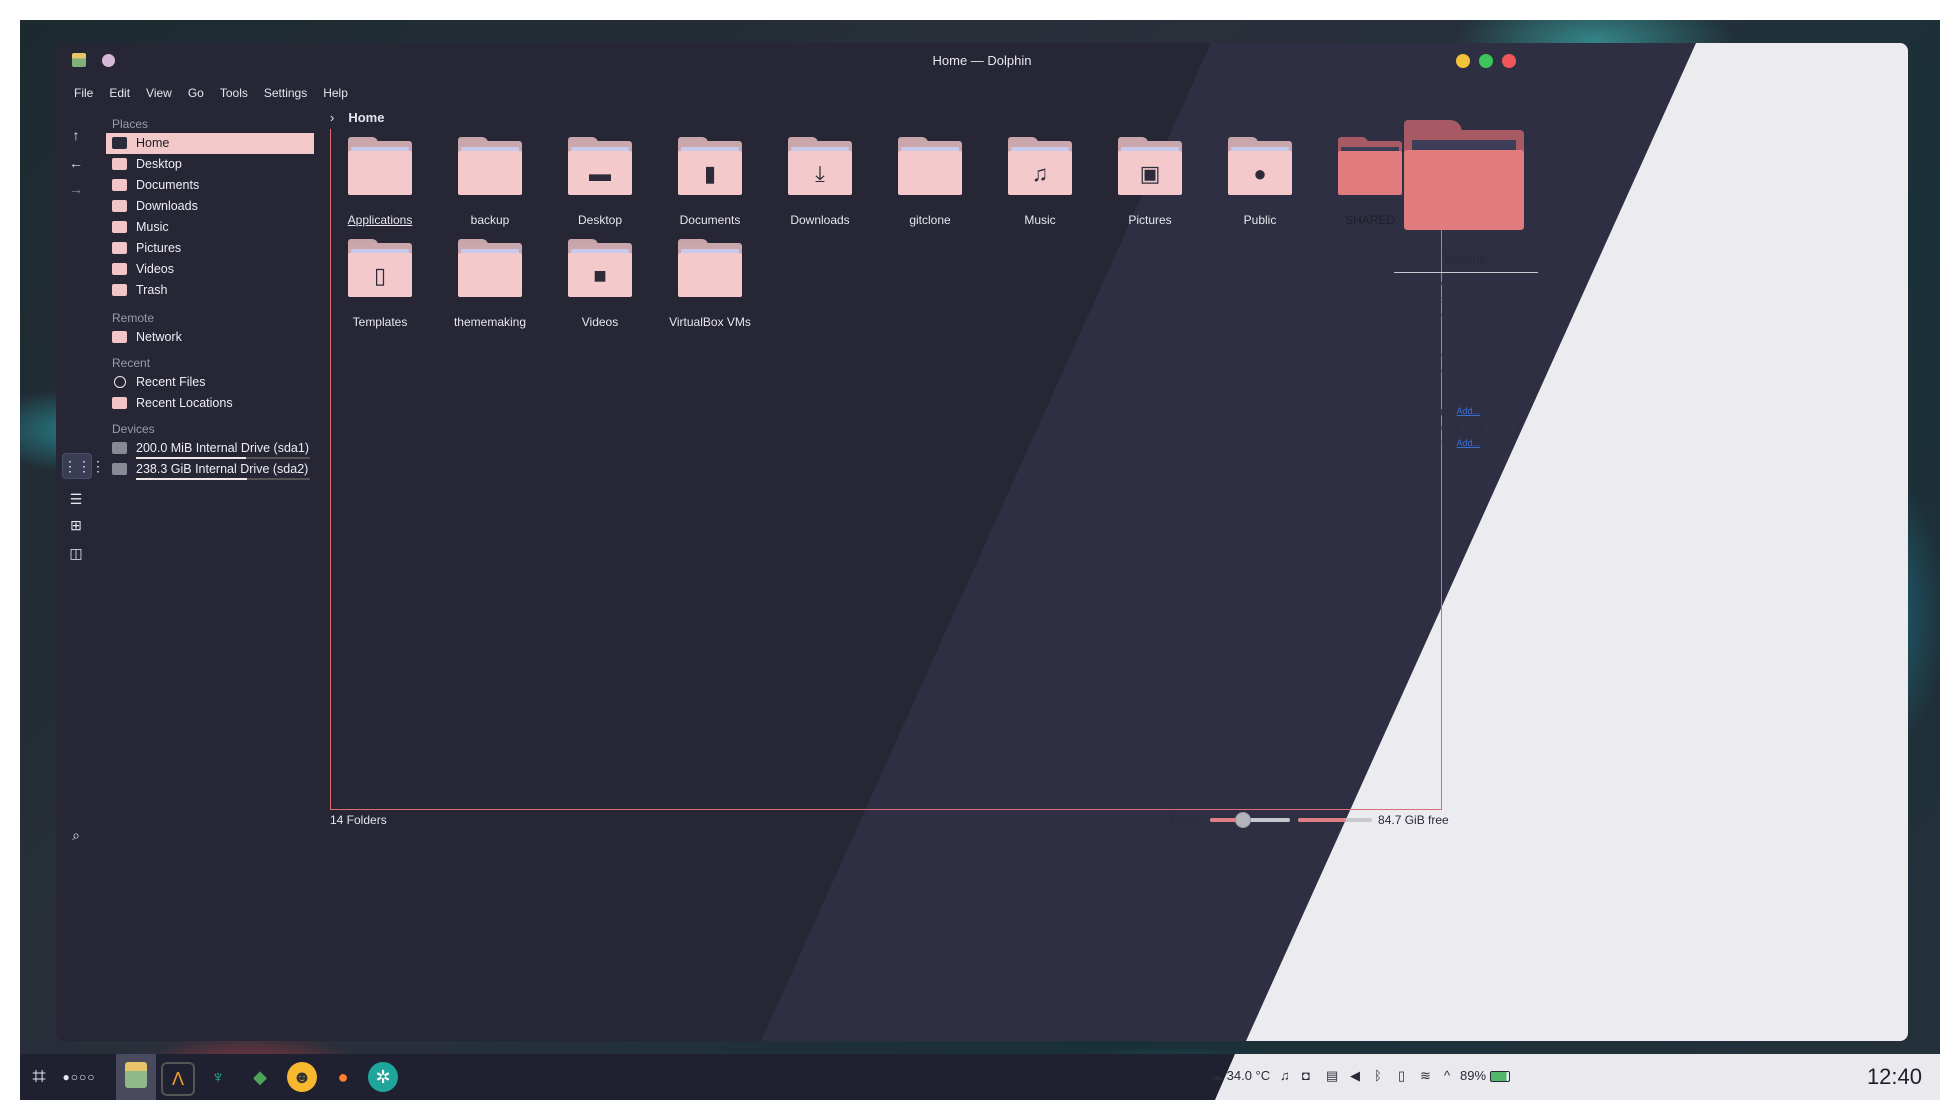 This screenshot has width=1960, height=1120. What do you see at coordinates (119, 269) in the screenshot?
I see `videos-folder-icon` at bounding box center [119, 269].